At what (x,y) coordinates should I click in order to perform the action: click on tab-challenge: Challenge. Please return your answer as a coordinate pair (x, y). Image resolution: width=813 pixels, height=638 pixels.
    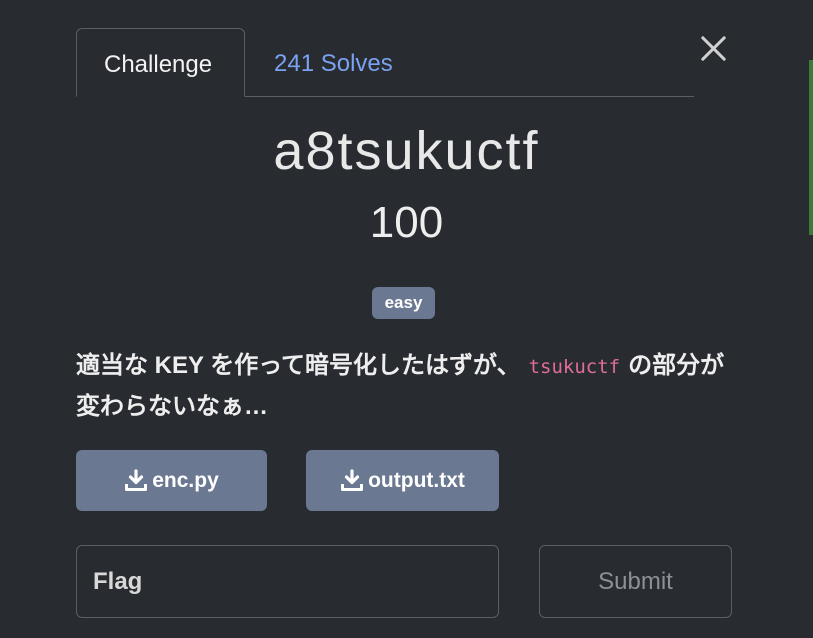
    Looking at the image, I should click on (160, 62).